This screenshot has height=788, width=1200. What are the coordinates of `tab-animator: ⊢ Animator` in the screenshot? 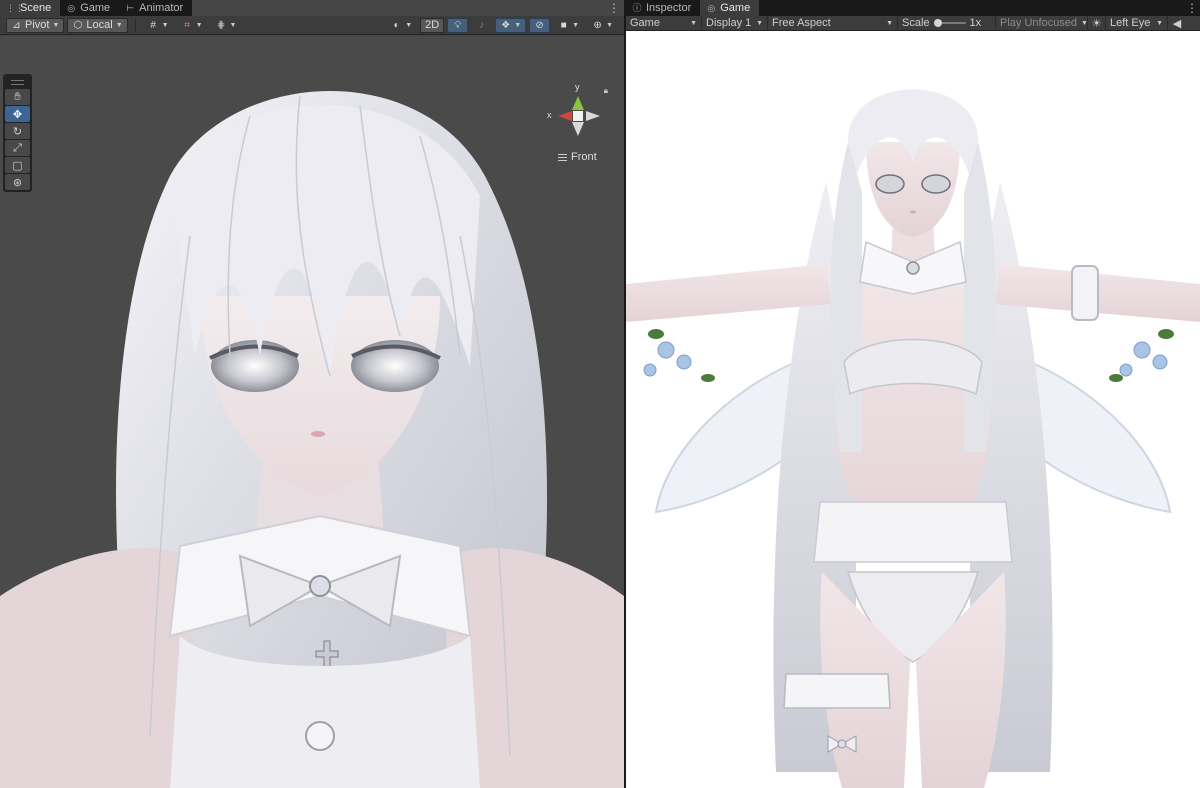 It's located at (155, 8).